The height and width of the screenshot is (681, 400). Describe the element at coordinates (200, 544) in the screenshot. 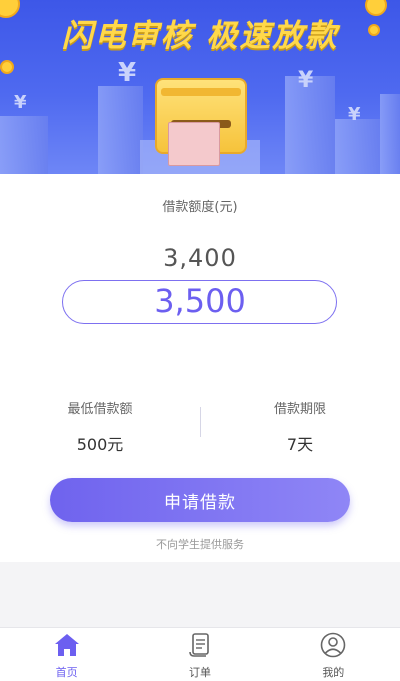

I see `student-notice: 不向学生提供服务` at that location.